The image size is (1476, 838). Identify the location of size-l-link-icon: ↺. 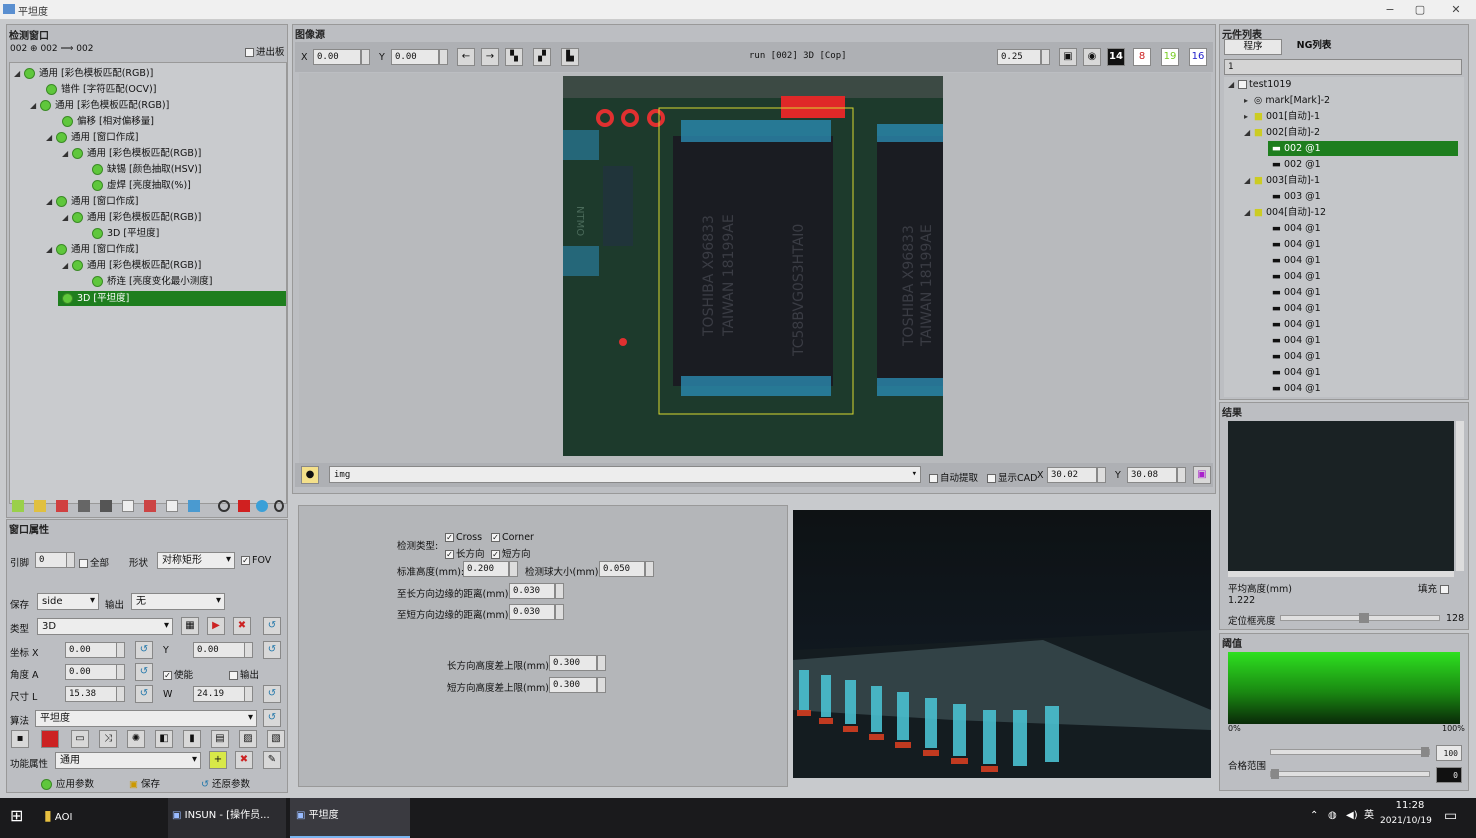
(144, 694).